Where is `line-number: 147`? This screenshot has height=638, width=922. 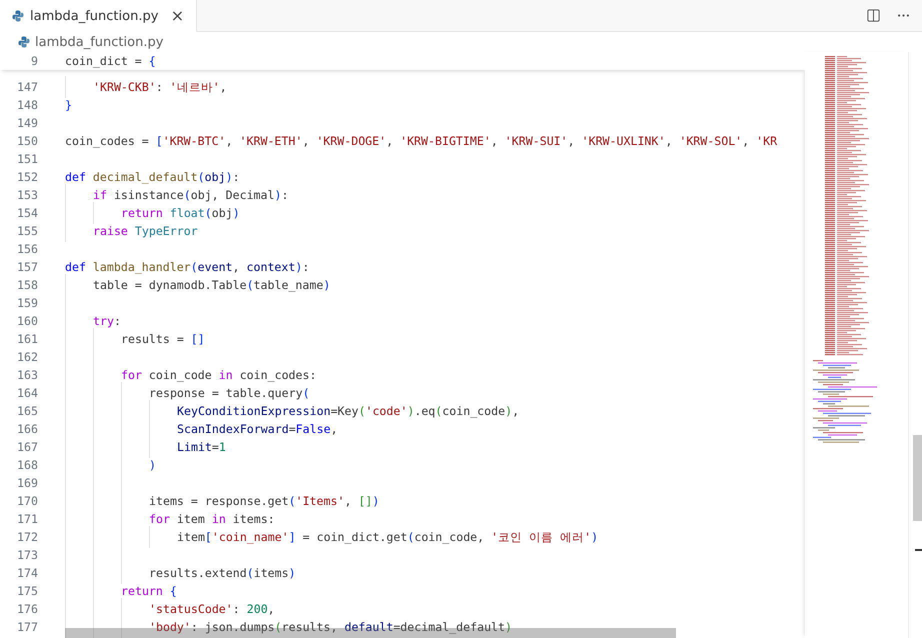 line-number: 147 is located at coordinates (27, 87).